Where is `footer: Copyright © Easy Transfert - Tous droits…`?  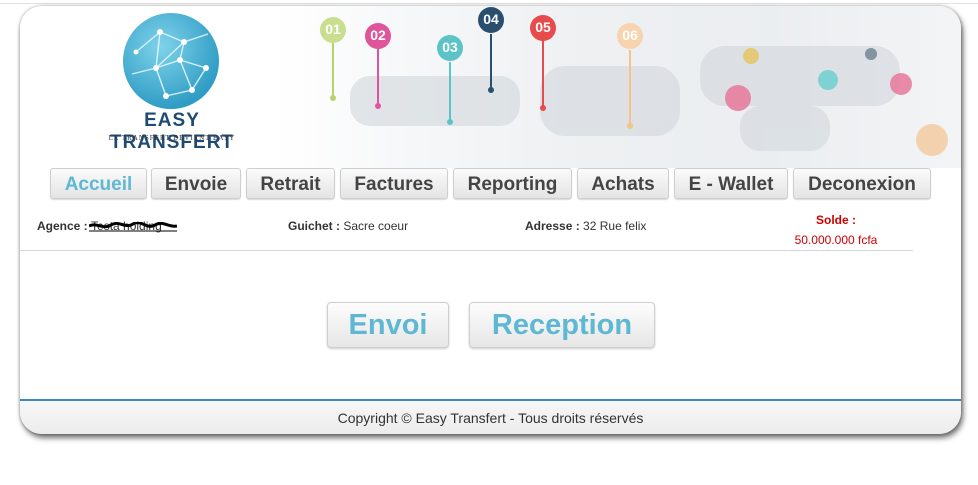
footer: Copyright © Easy Transfert - Tous droits… is located at coordinates (490, 417).